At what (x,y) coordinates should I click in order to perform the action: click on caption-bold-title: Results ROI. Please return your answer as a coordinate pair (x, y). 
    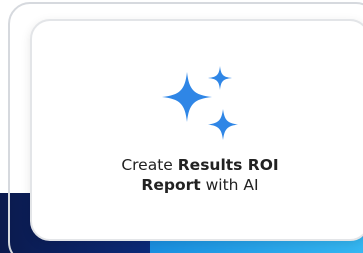
    Looking at the image, I should click on (228, 165).